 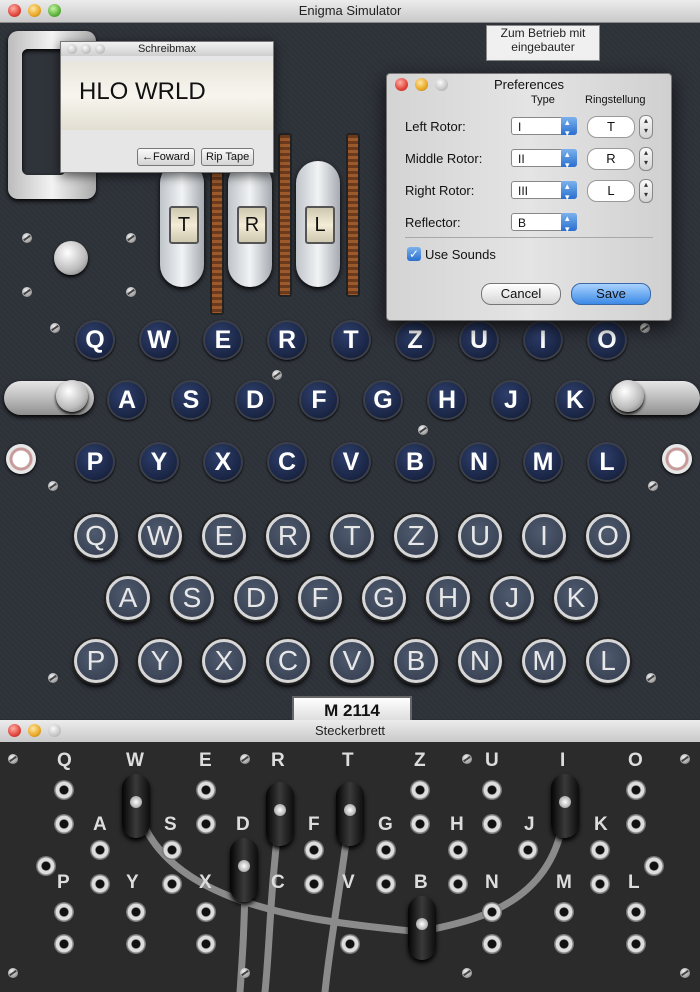 What do you see at coordinates (480, 661) in the screenshot?
I see `key-n: N` at bounding box center [480, 661].